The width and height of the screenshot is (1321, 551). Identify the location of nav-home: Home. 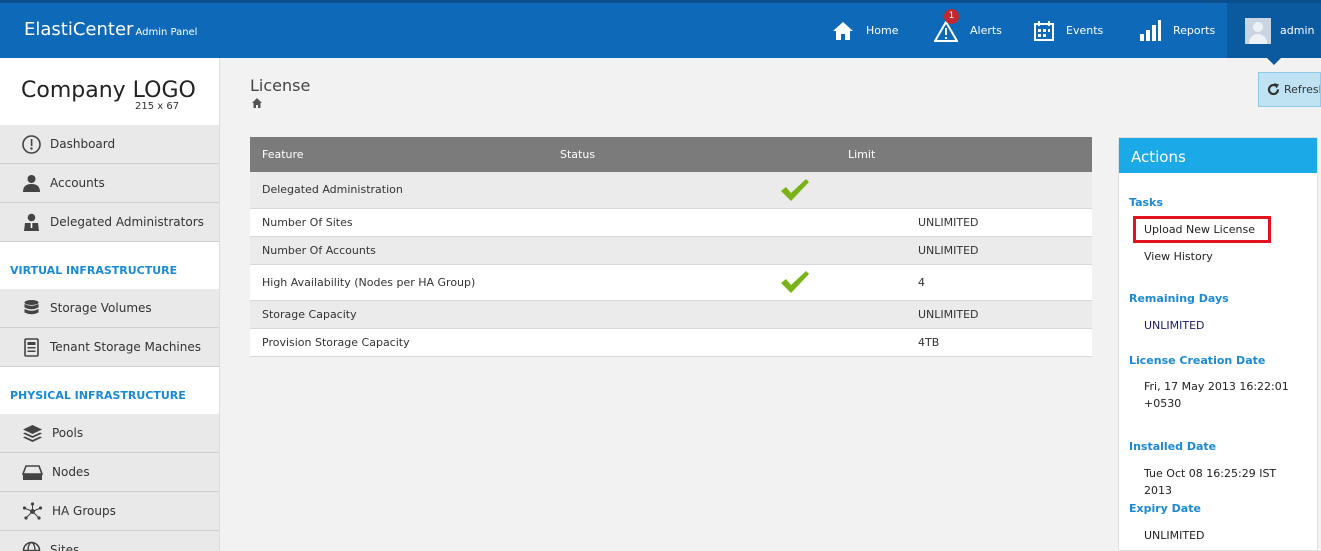
(865, 30).